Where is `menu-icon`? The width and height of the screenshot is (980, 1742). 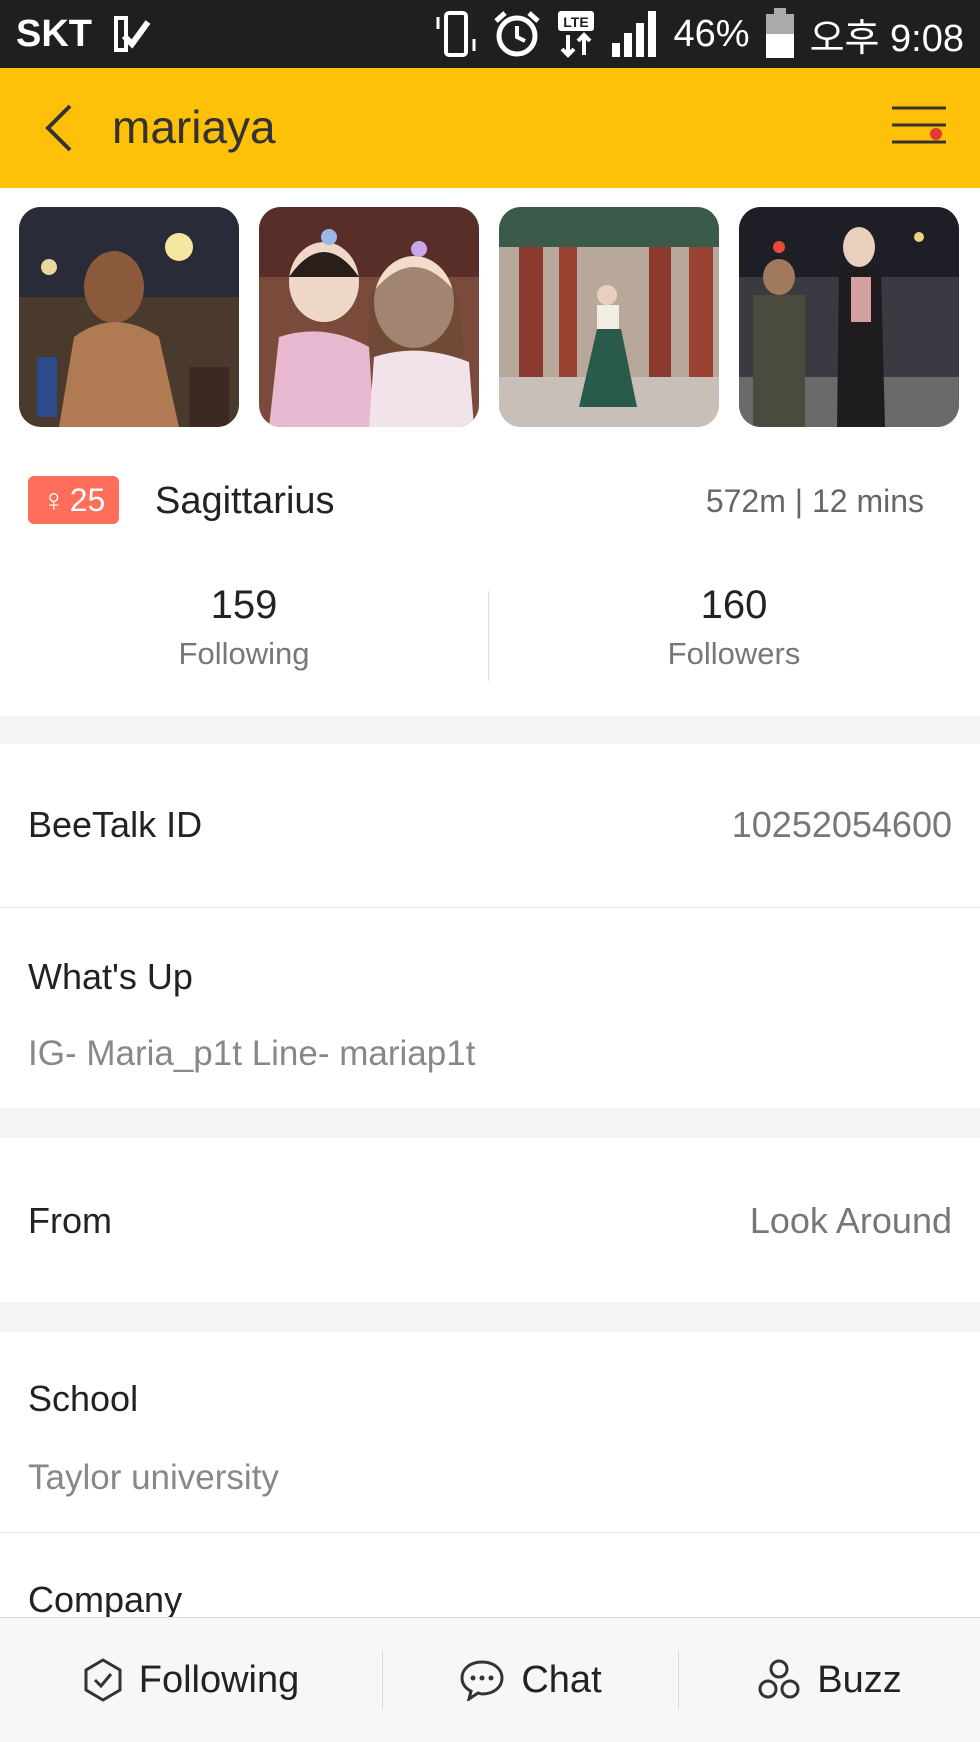 menu-icon is located at coordinates (919, 125).